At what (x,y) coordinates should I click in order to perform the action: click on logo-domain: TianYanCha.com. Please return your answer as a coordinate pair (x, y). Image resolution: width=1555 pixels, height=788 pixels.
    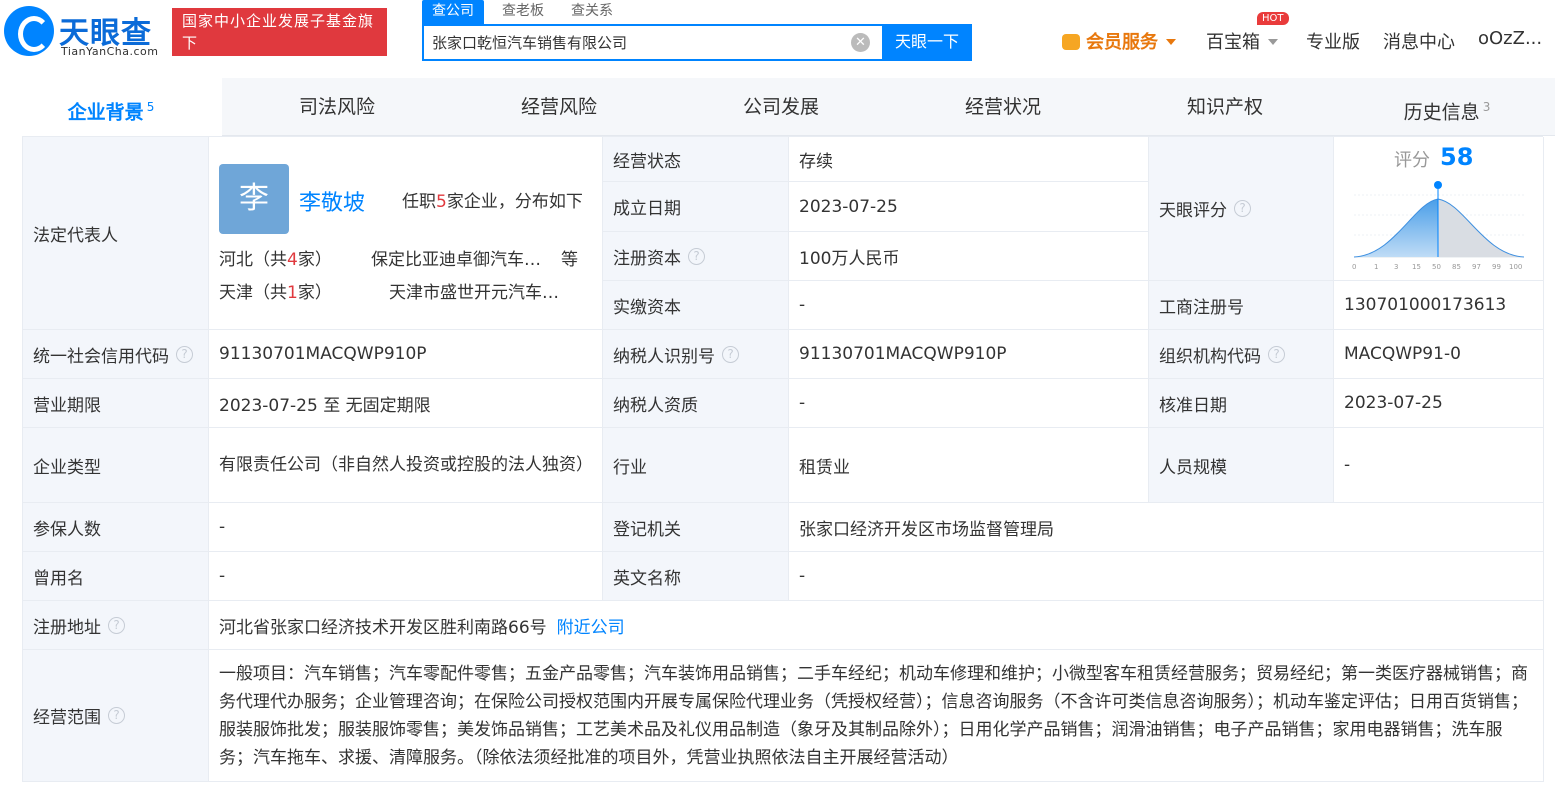
    Looking at the image, I should click on (110, 51).